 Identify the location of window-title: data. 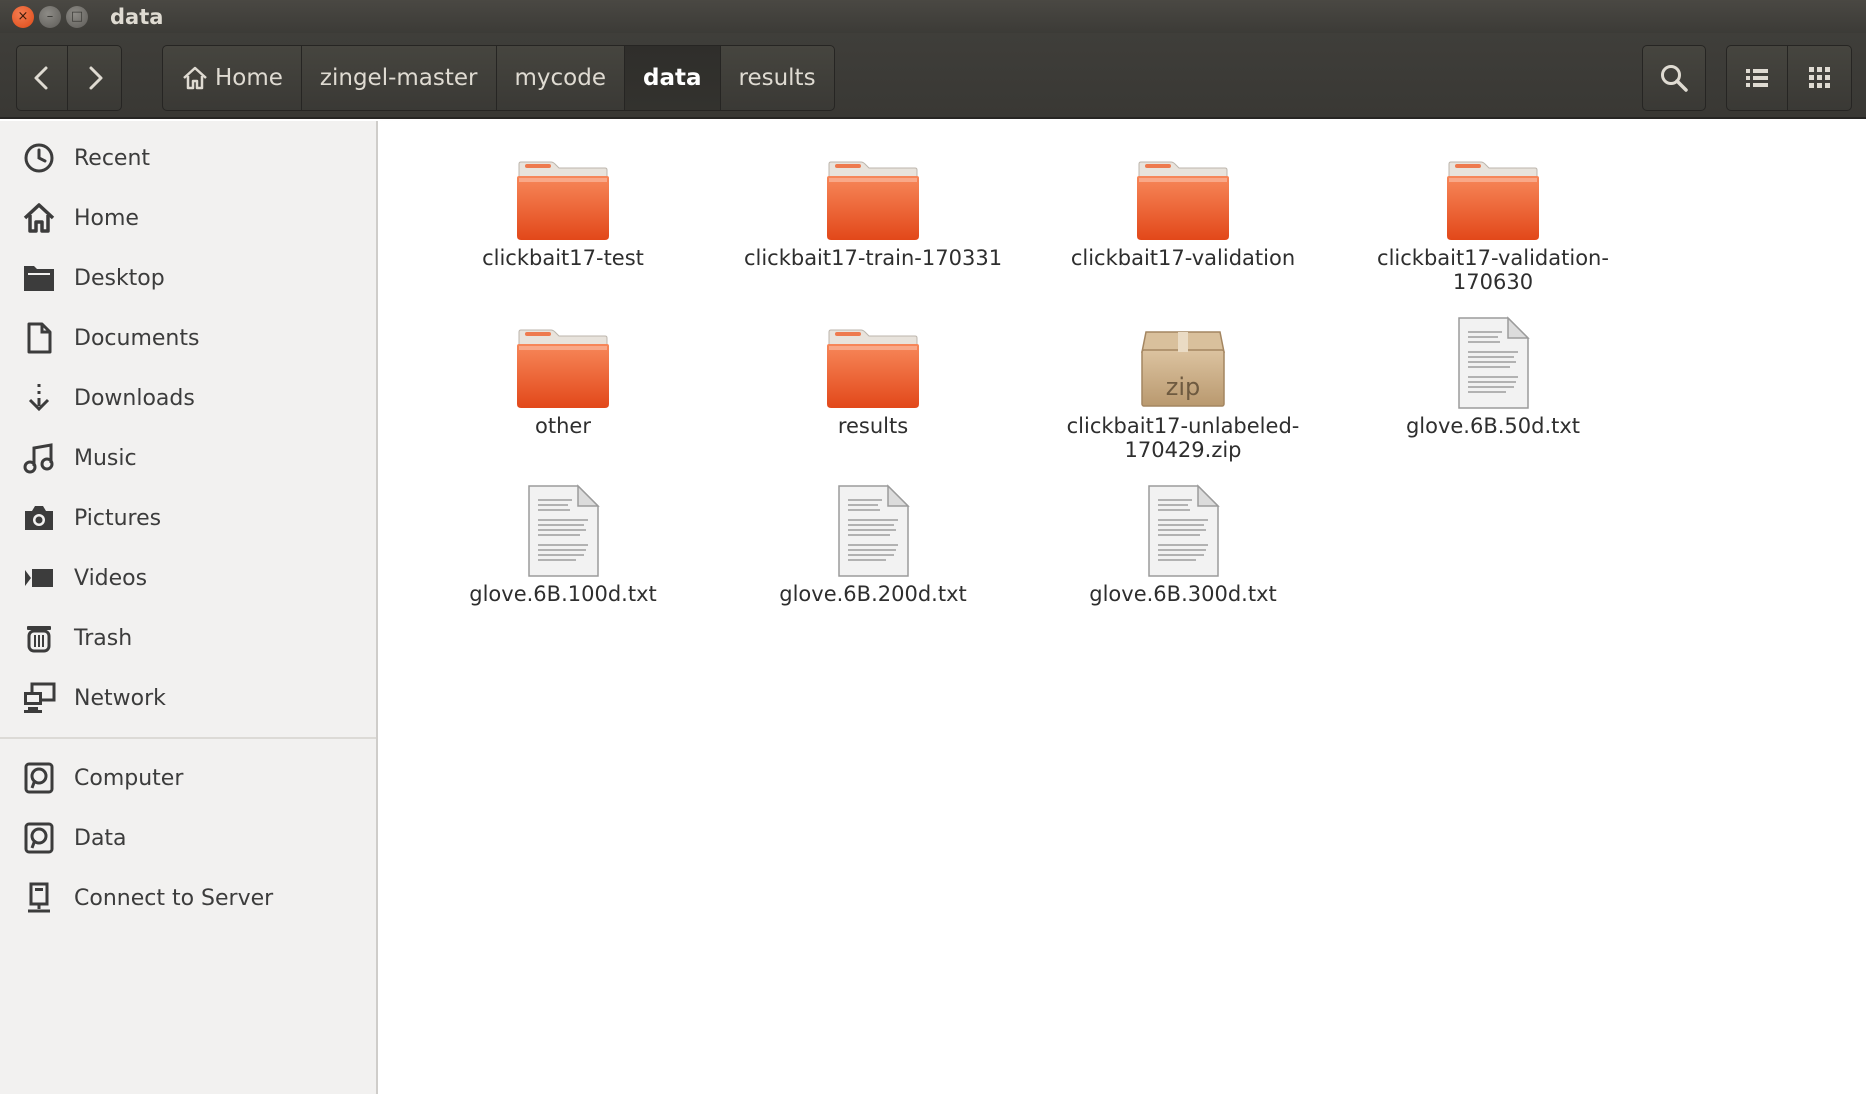
(137, 16).